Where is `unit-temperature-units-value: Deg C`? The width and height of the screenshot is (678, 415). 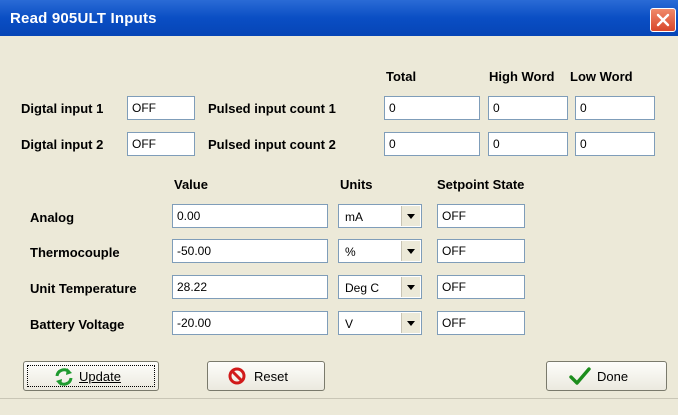
unit-temperature-units-value: Deg C is located at coordinates (362, 288).